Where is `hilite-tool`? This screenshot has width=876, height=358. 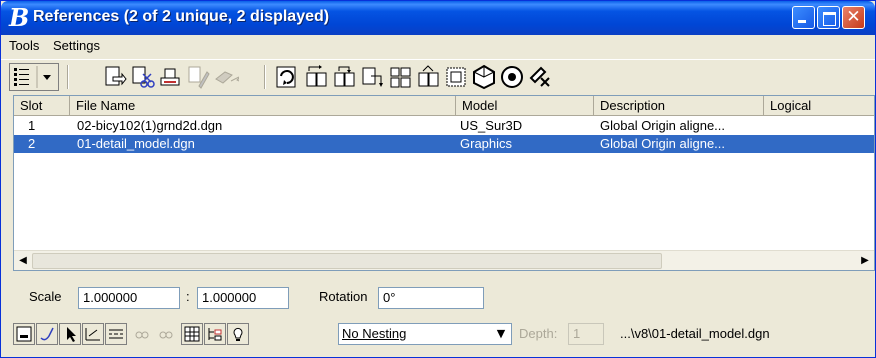 hilite-tool is located at coordinates (286, 77).